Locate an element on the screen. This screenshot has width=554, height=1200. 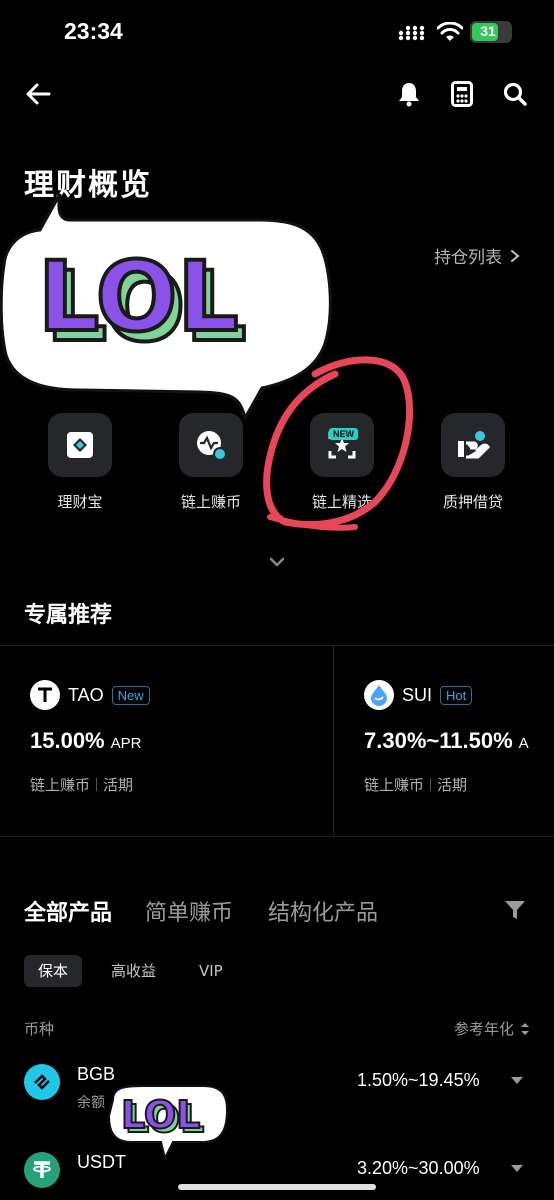
chip-vip: VIP is located at coordinates (211, 971).